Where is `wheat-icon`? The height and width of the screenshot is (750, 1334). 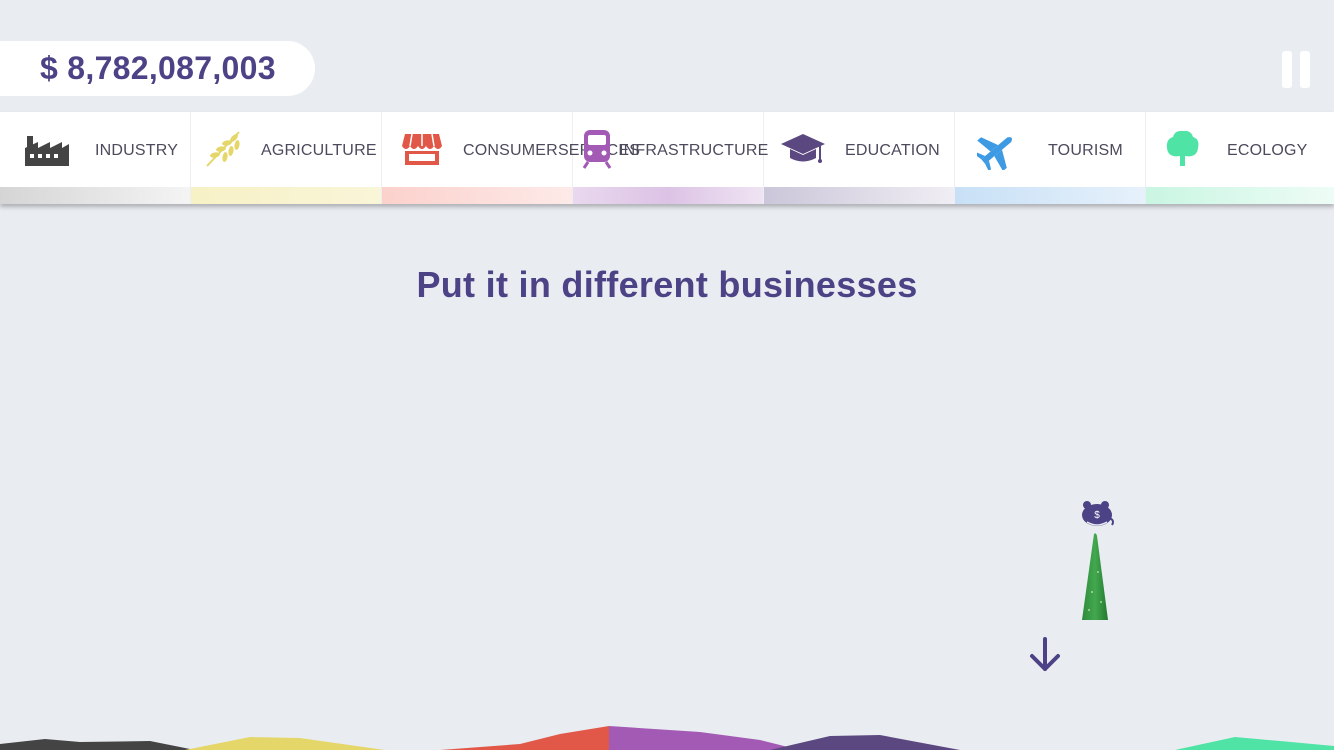 wheat-icon is located at coordinates (223, 149).